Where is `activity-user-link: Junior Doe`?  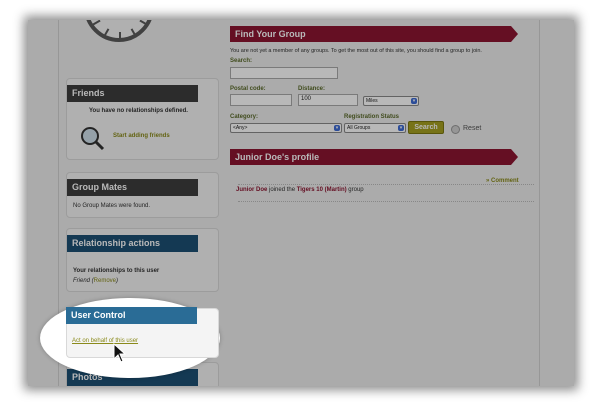
activity-user-link: Junior Doe is located at coordinates (251, 190).